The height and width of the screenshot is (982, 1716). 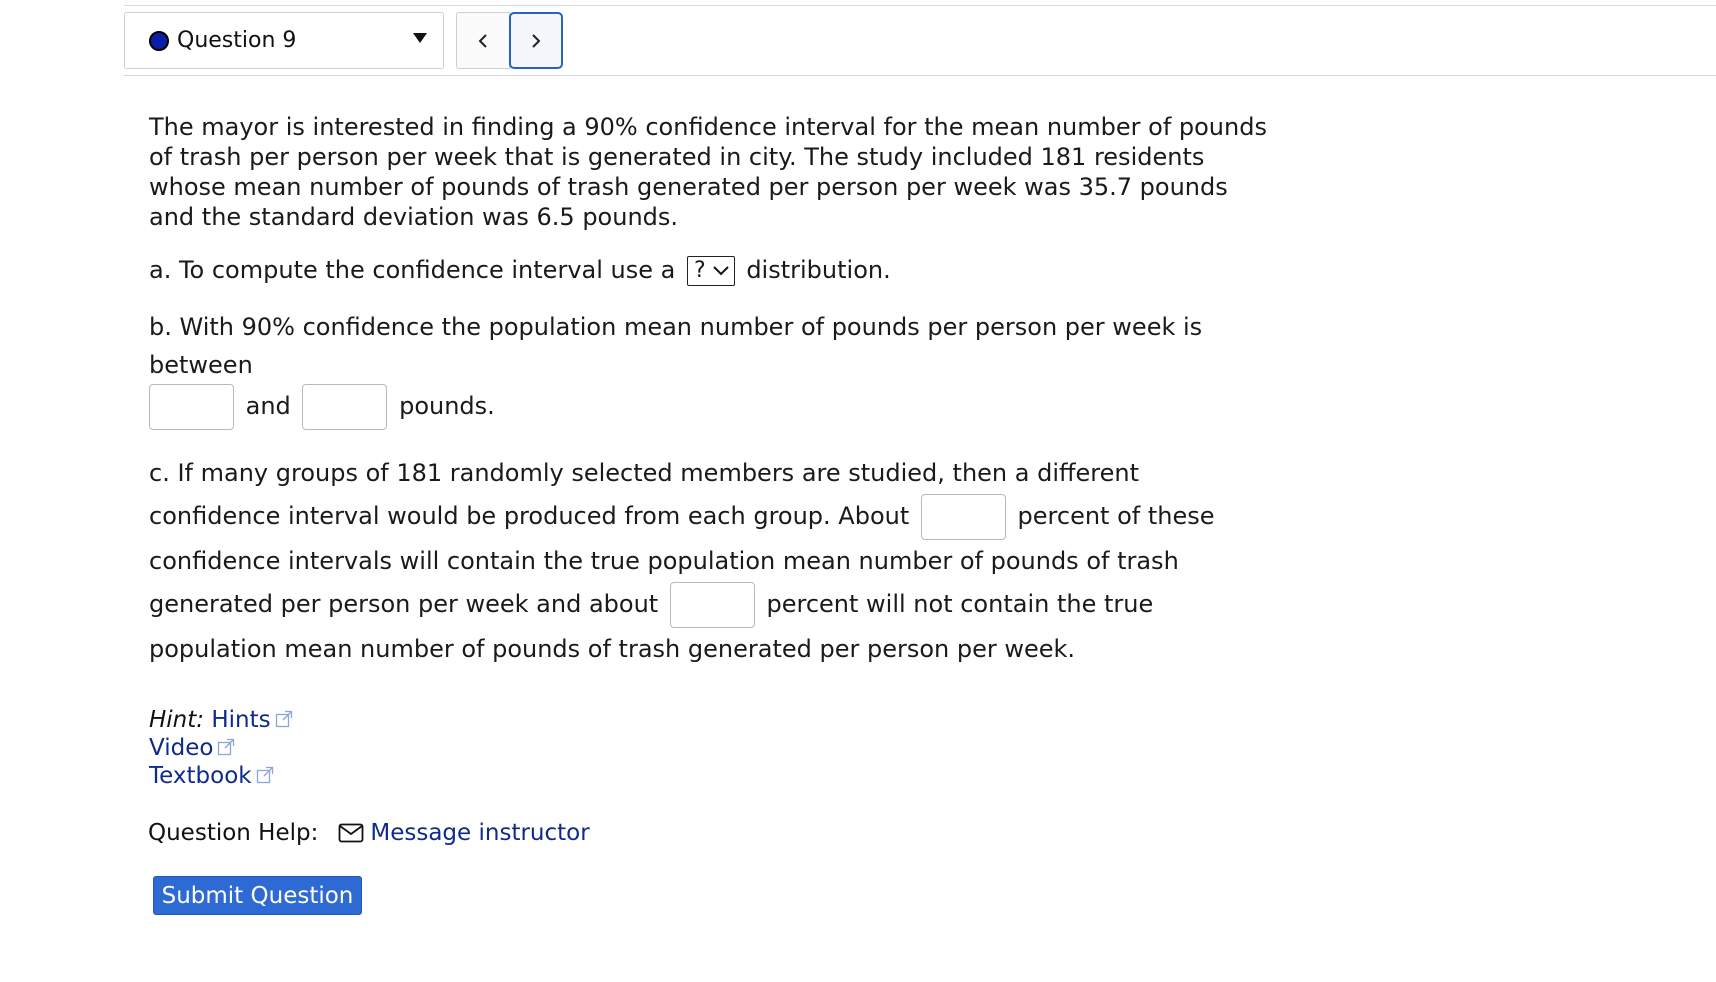 I want to click on mail-icon, so click(x=351, y=833).